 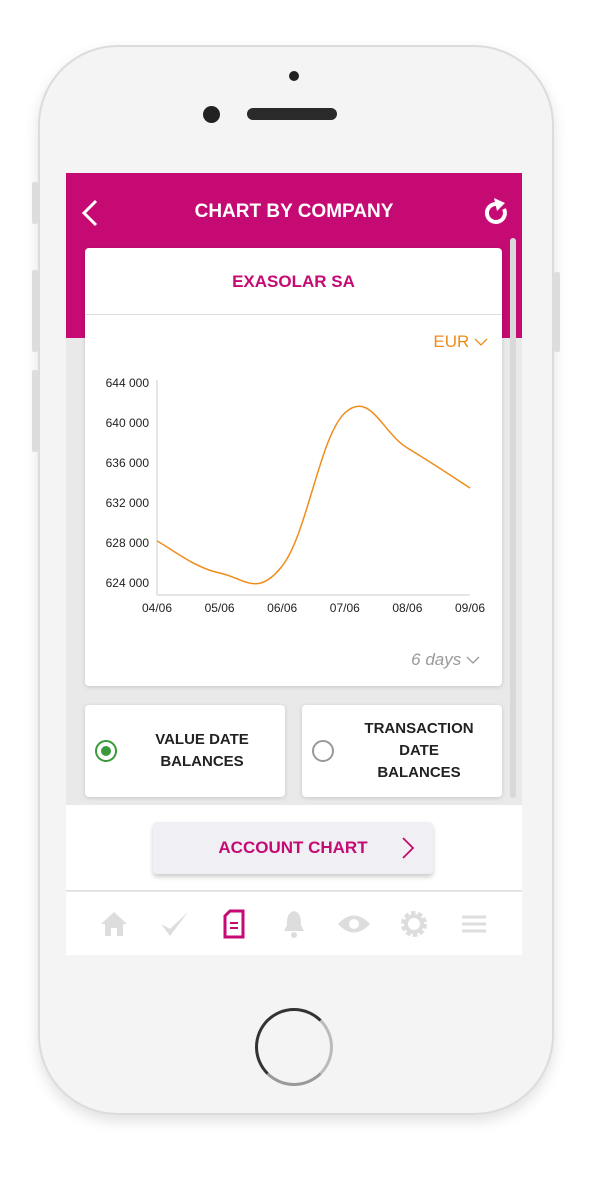 I want to click on tab-notifications, so click(x=294, y=924).